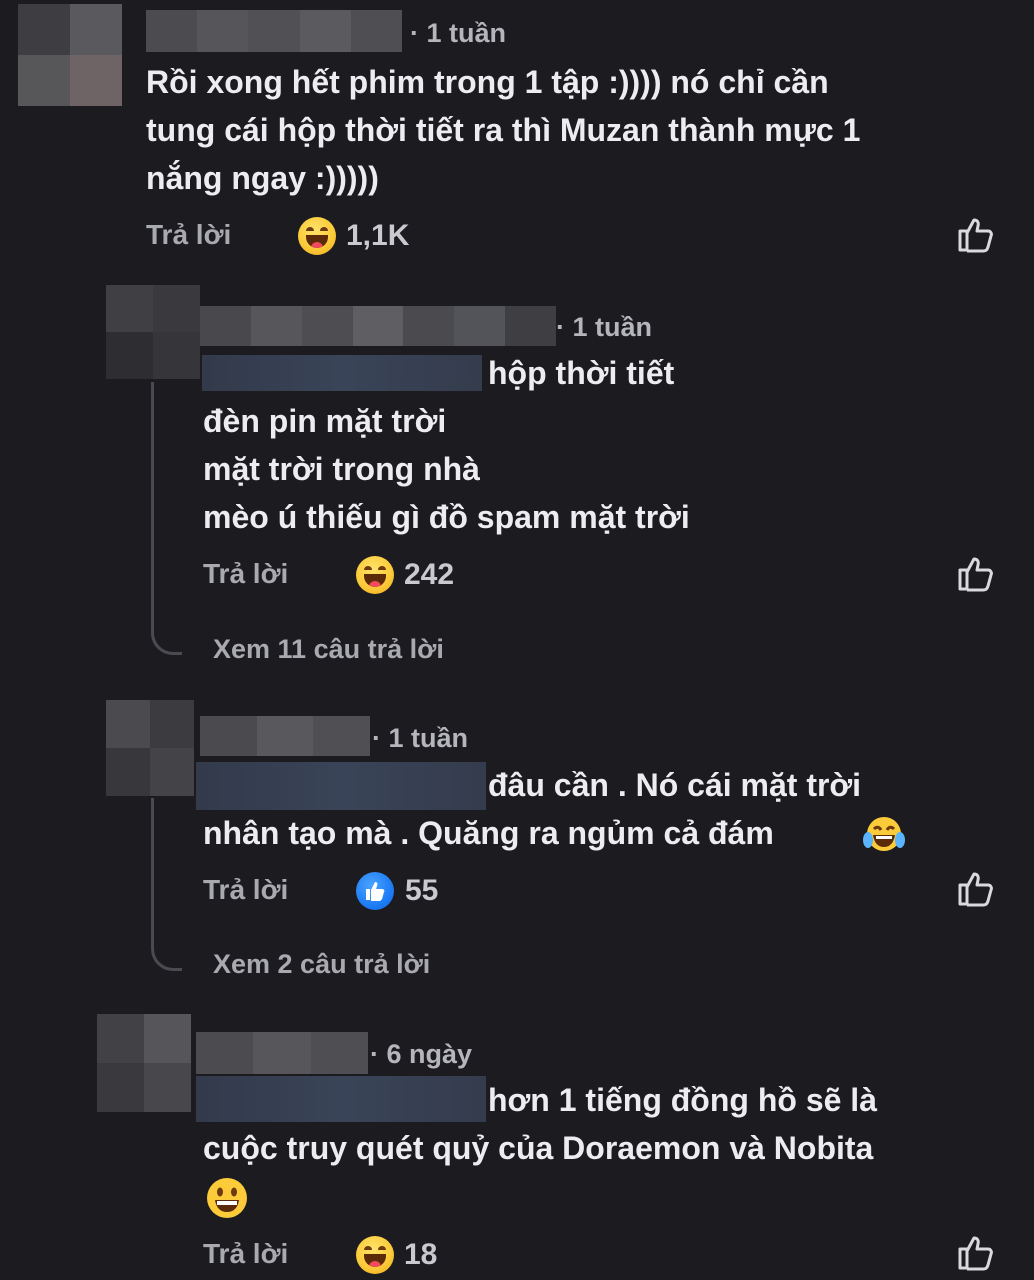 Image resolution: width=1034 pixels, height=1280 pixels. I want to click on like-reaction-icon, so click(375, 891).